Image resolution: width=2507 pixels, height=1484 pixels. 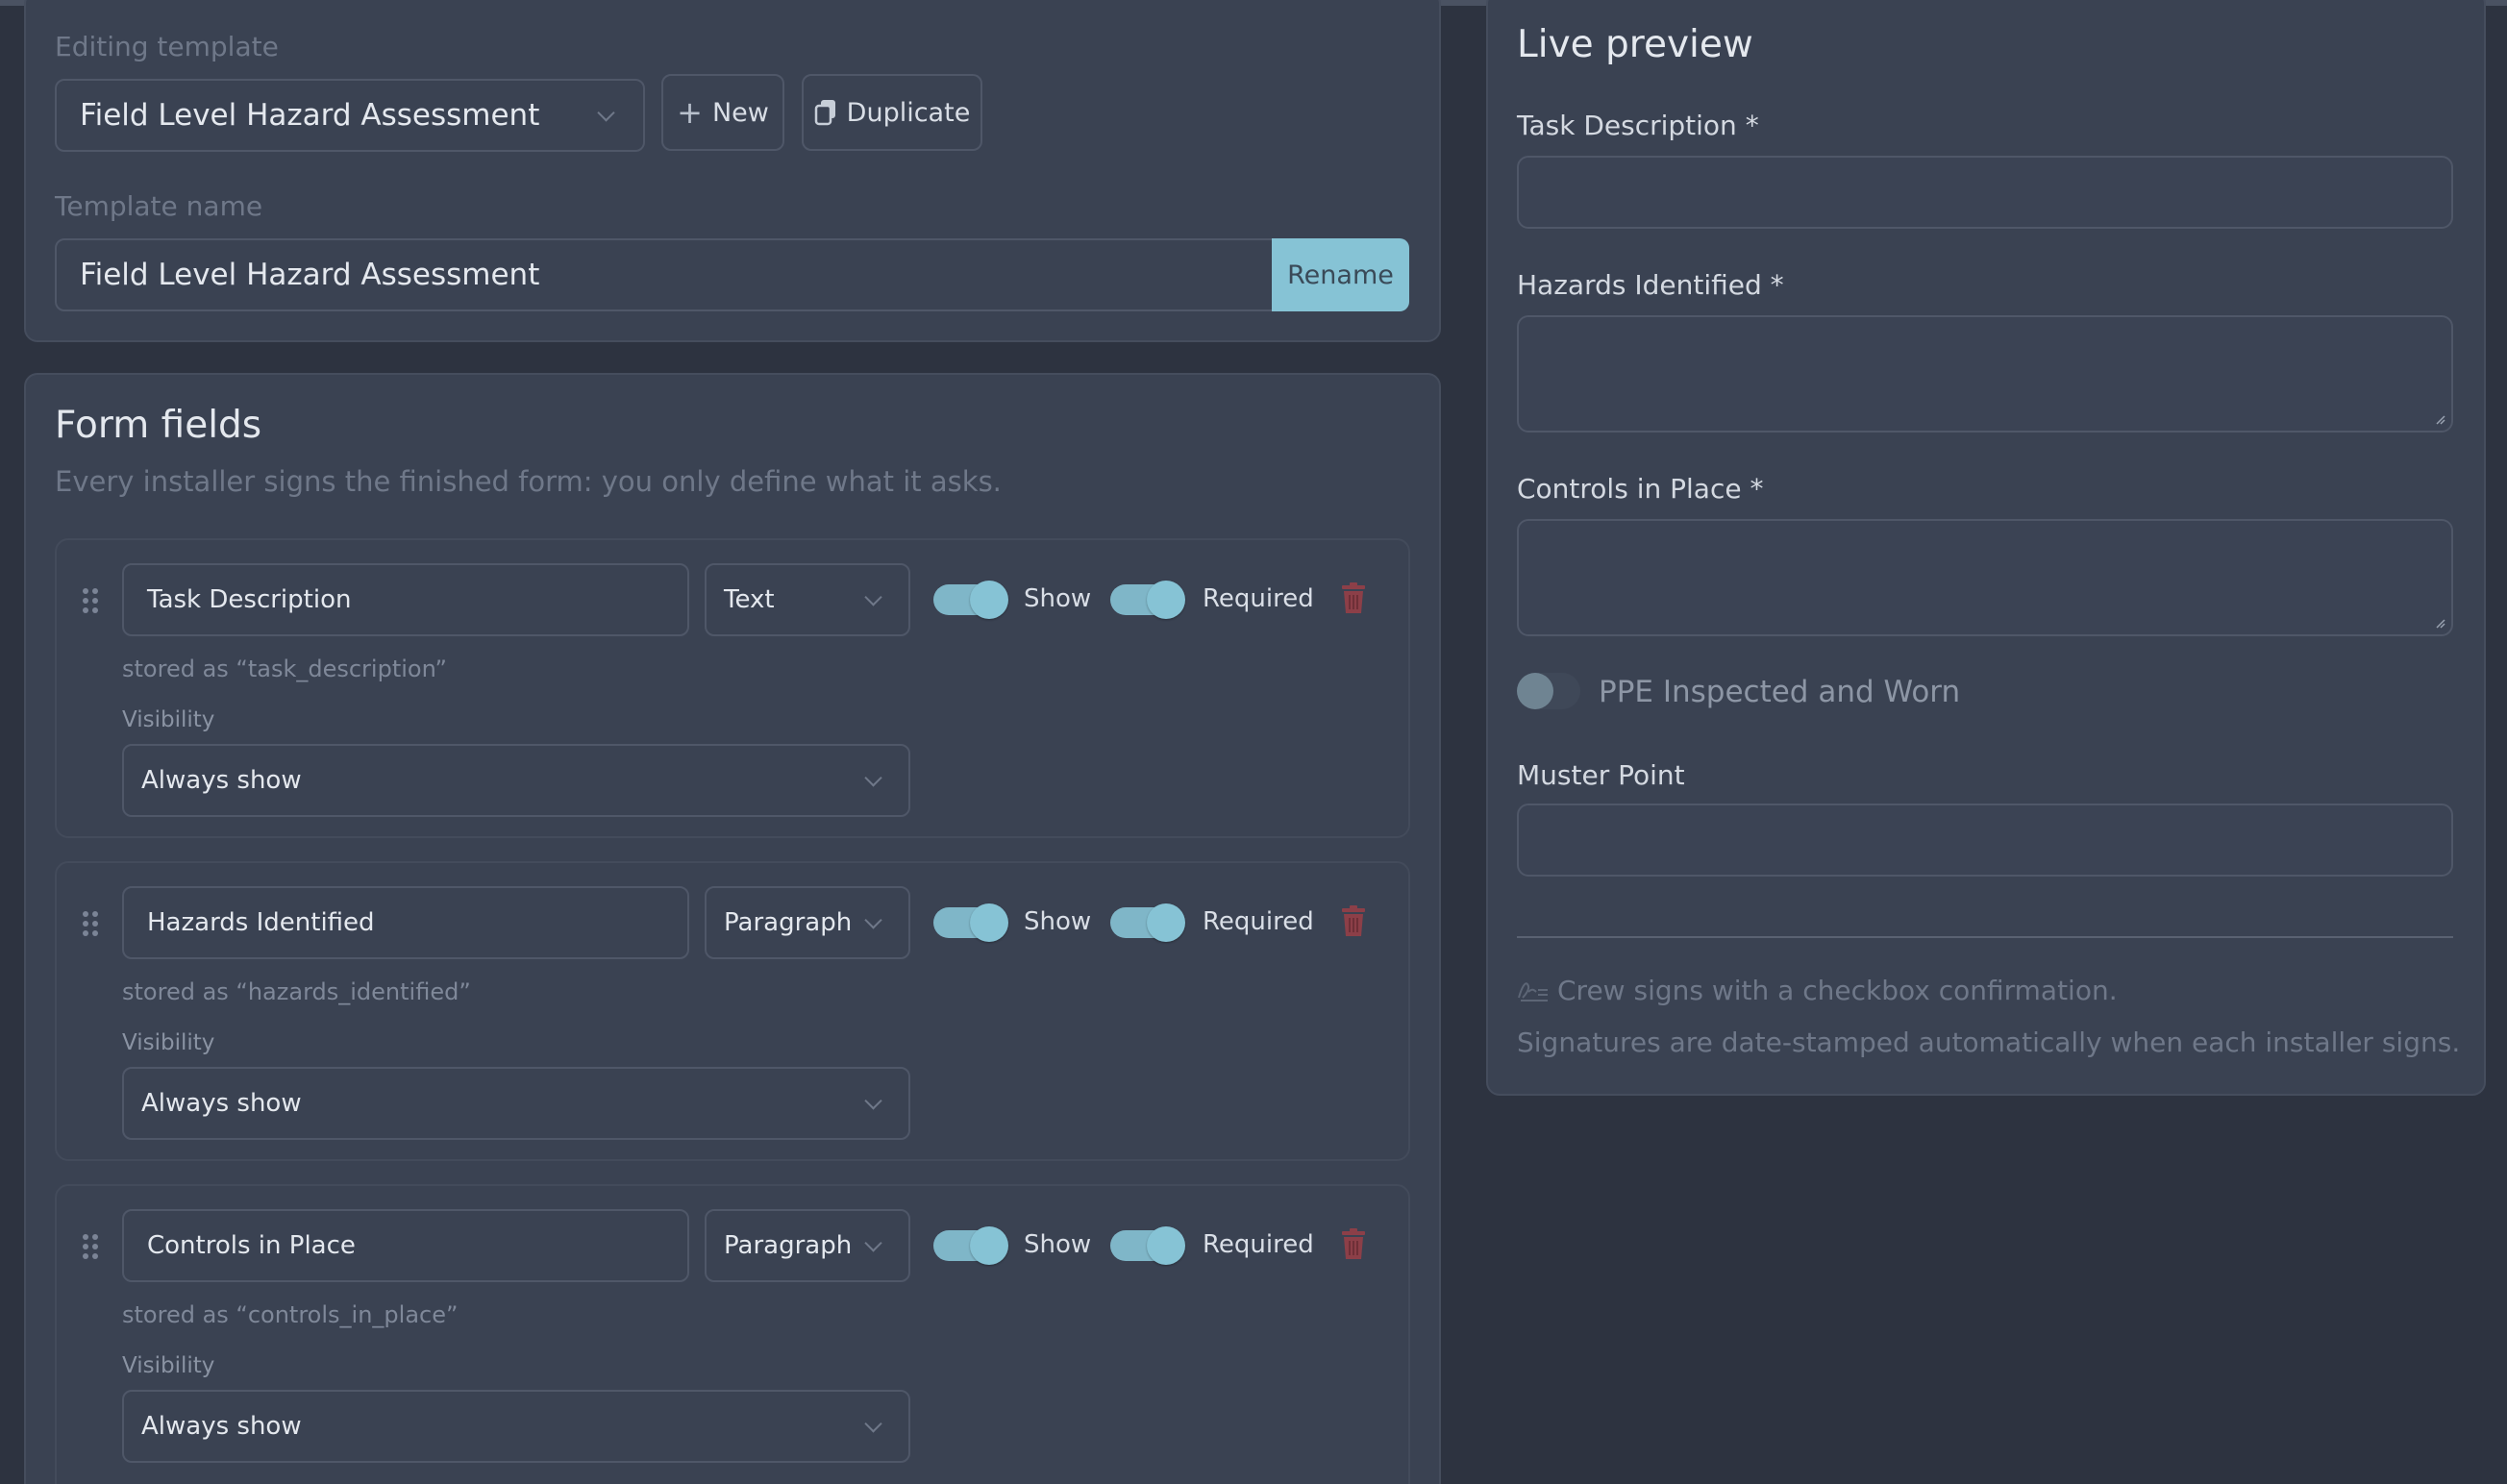 I want to click on template-name-label: Template name, so click(x=159, y=206).